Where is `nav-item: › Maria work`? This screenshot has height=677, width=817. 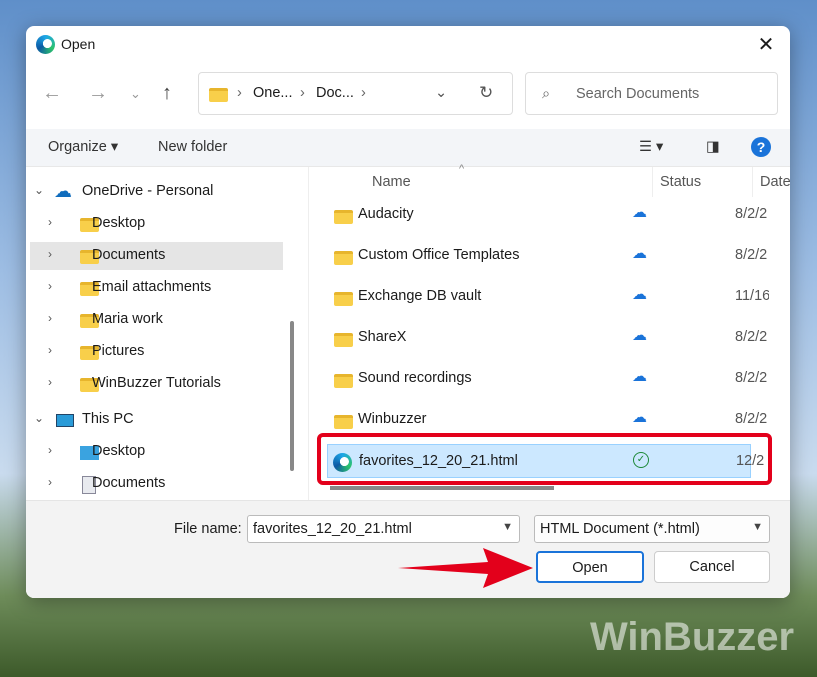
nav-item: › Maria work is located at coordinates (156, 320).